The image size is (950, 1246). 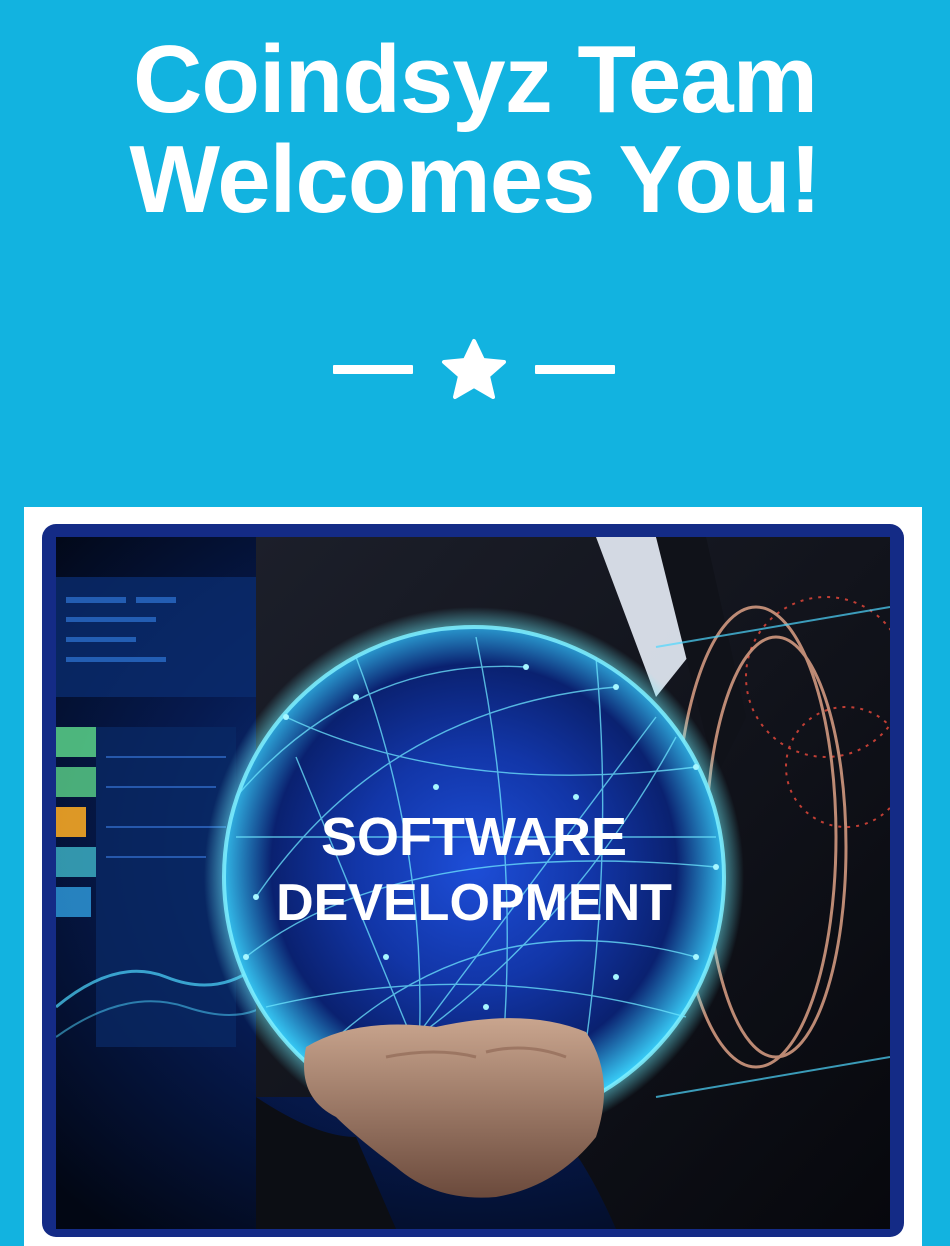 What do you see at coordinates (373, 369) in the screenshot?
I see `divider-line-left` at bounding box center [373, 369].